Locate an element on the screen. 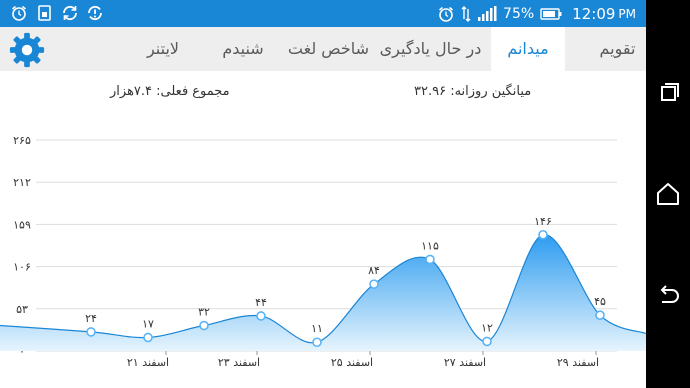 Image resolution: width=690 pixels, height=388 pixels. y-tick-label: ۲۱۲ is located at coordinates (22, 182).